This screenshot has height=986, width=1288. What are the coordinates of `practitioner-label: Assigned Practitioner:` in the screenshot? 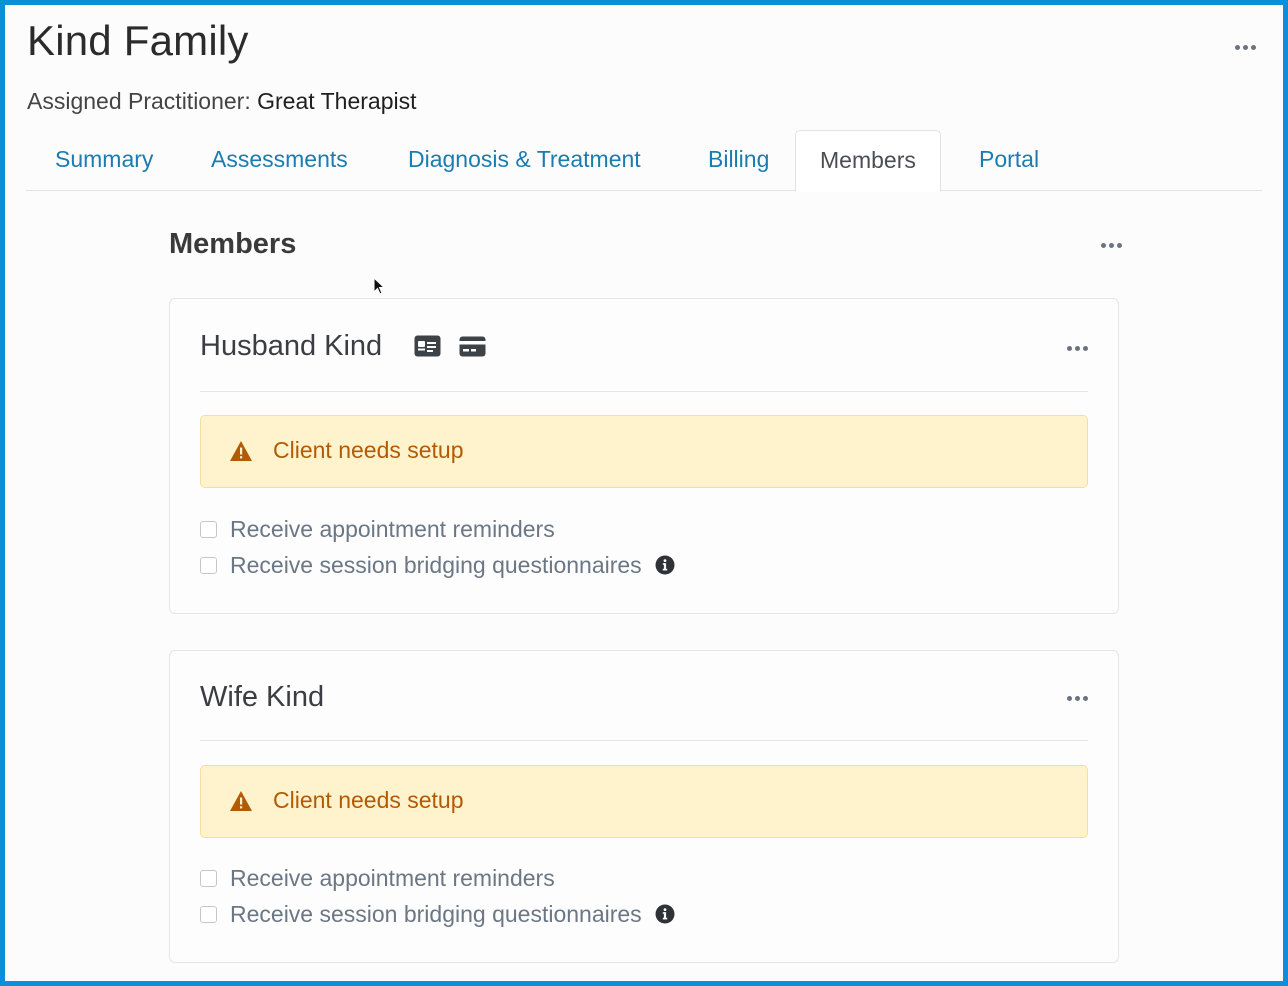 It's located at (139, 101).